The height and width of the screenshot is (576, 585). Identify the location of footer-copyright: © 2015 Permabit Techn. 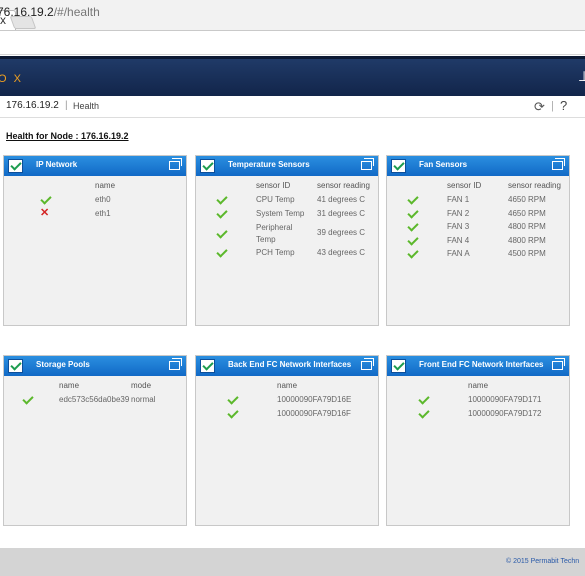
(542, 561).